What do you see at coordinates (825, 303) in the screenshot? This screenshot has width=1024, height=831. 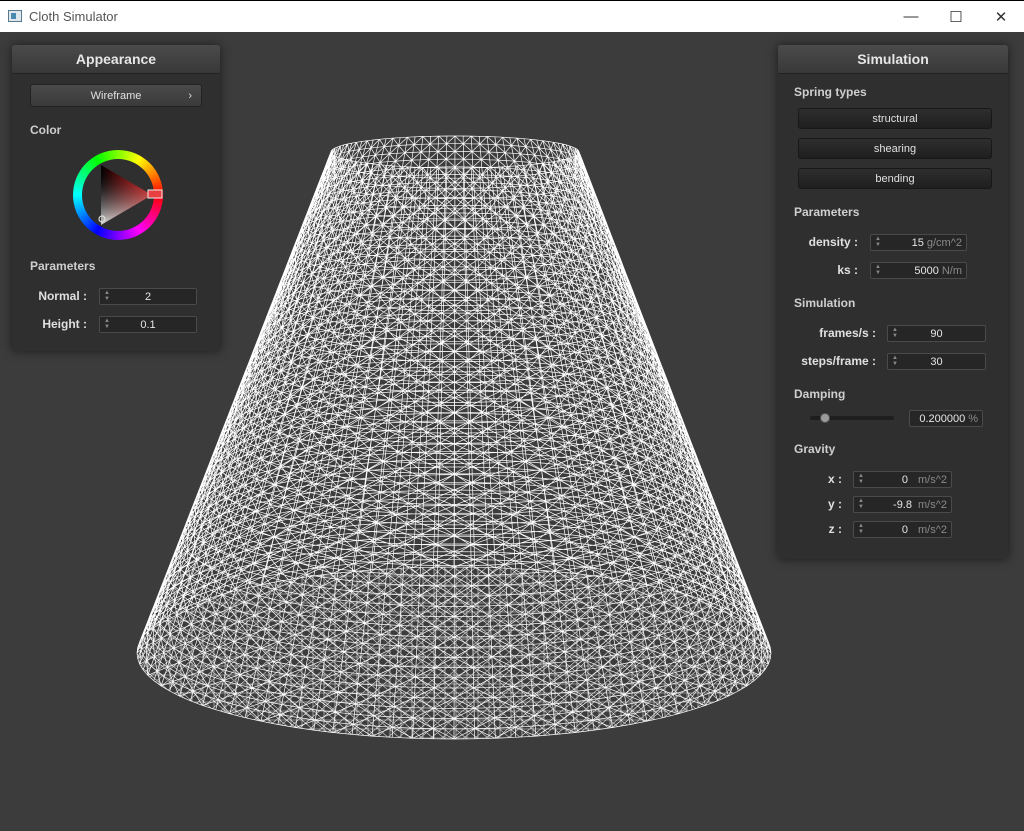 I see `simulation-section-label: Simulation` at bounding box center [825, 303].